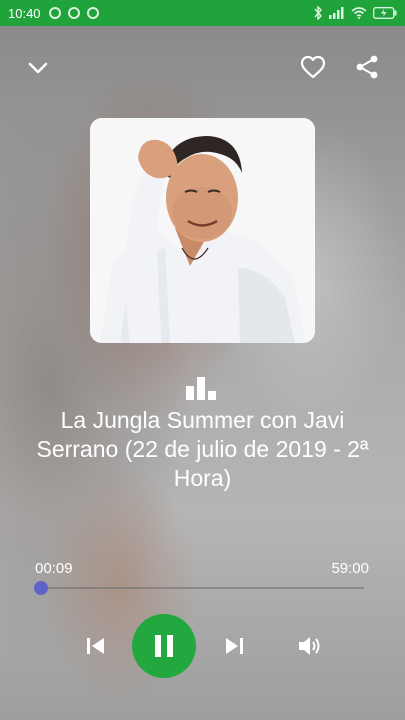  I want to click on share-icon, so click(367, 67).